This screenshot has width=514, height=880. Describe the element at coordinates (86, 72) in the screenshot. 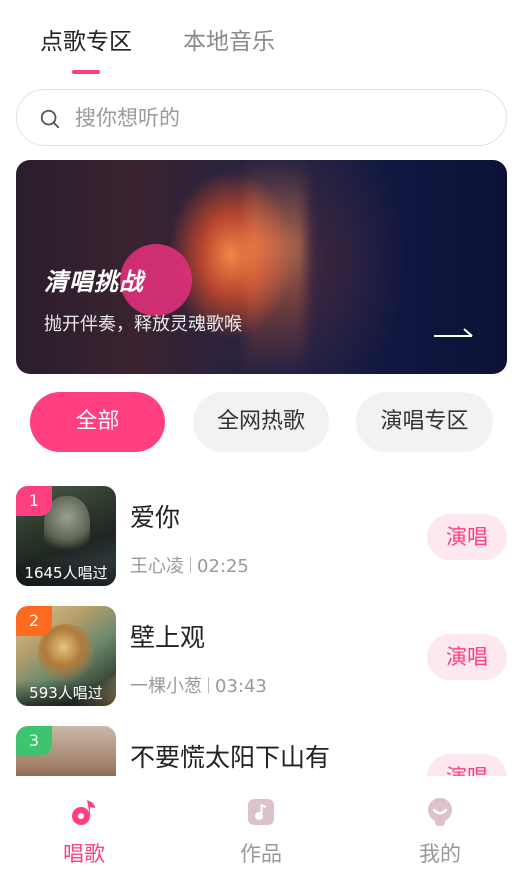

I see `active-tab-indicator` at that location.